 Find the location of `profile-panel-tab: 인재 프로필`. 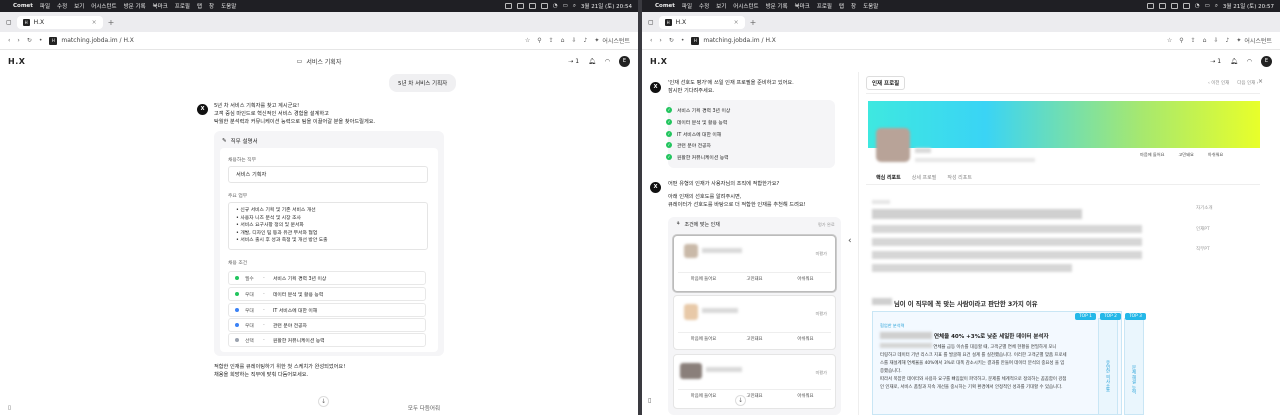

profile-panel-tab: 인재 프로필 is located at coordinates (886, 83).